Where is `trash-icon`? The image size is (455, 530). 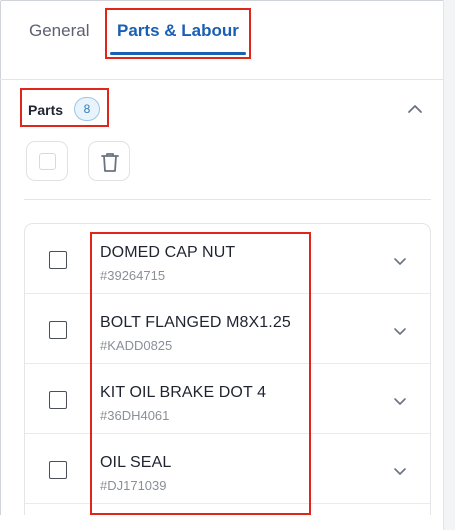 trash-icon is located at coordinates (110, 162).